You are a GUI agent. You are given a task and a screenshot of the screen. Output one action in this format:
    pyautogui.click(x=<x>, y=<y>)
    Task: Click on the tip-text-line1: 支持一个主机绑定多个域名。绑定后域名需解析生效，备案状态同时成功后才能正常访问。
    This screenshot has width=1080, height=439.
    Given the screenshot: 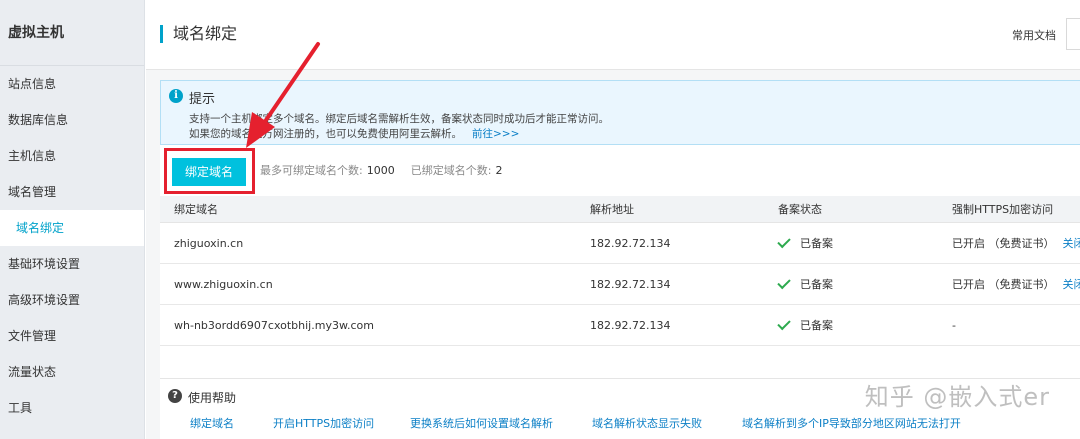 What is the action you would take?
    pyautogui.click(x=399, y=119)
    